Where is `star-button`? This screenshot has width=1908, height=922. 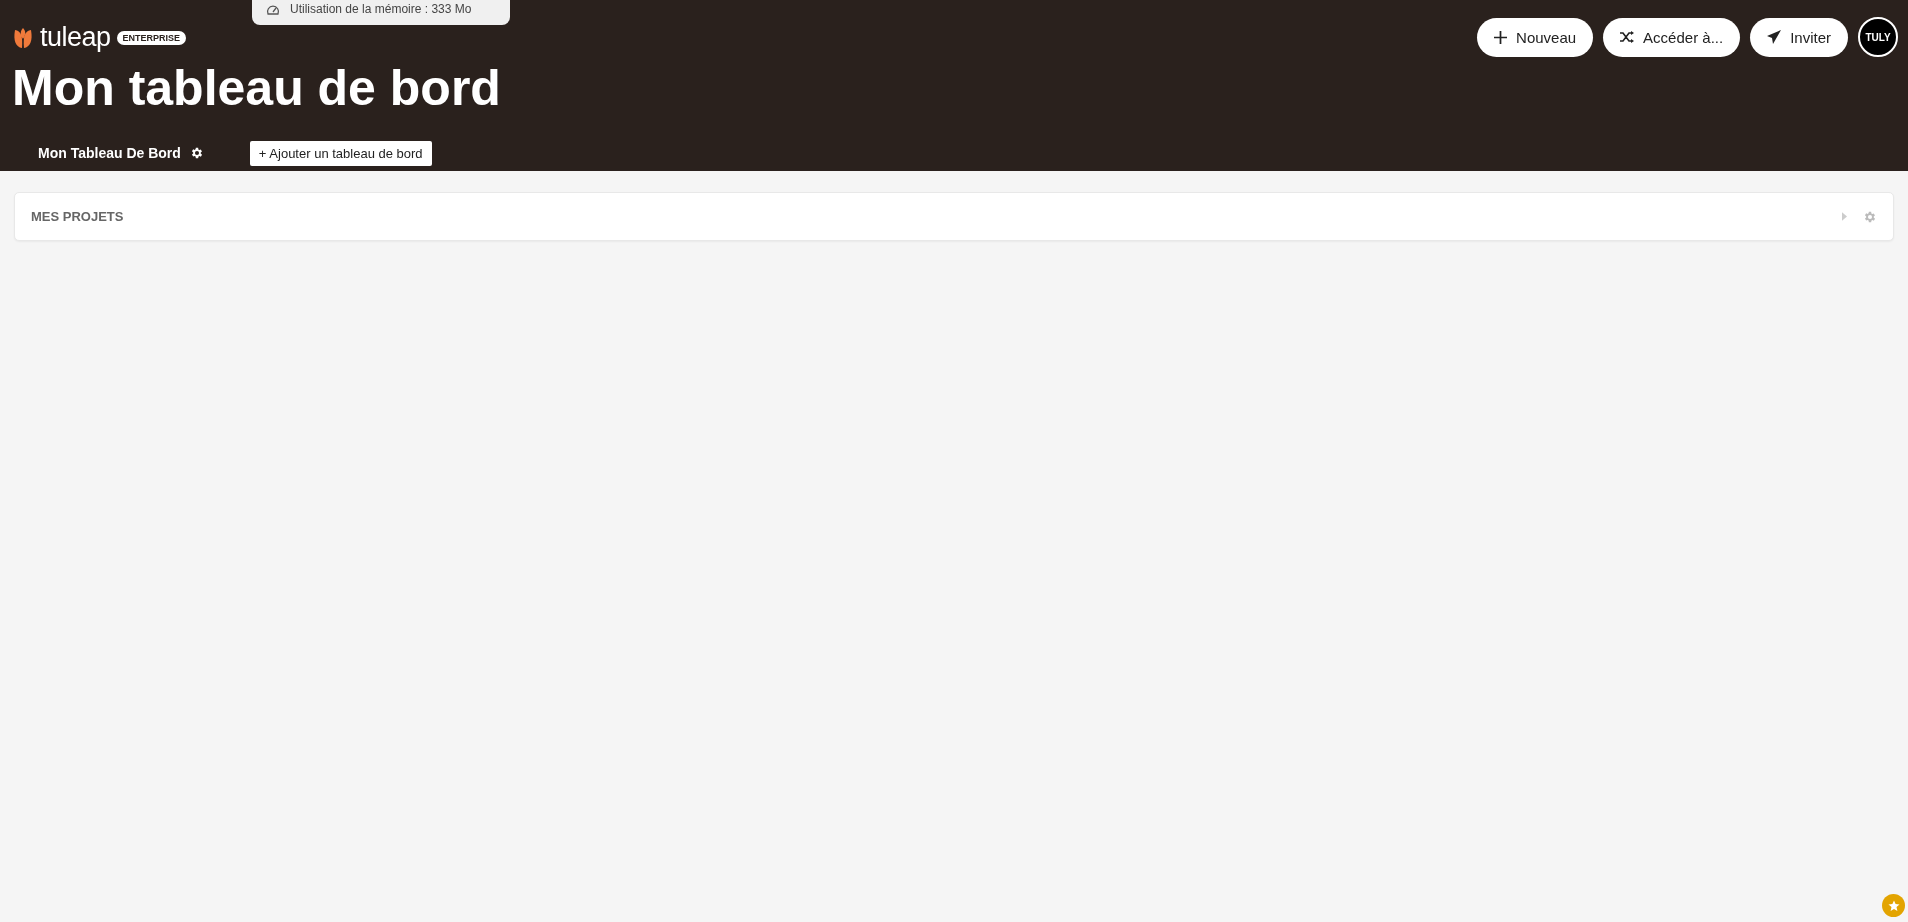
star-button is located at coordinates (1893, 905).